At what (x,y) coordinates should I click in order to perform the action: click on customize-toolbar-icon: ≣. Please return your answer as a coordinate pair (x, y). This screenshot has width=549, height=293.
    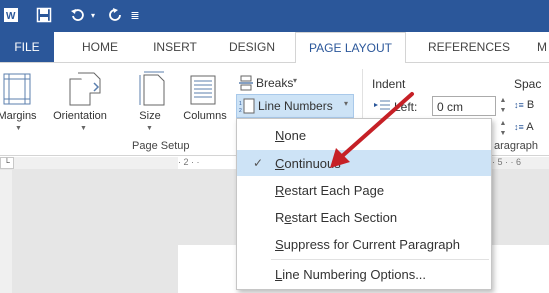
    Looking at the image, I should click on (135, 15).